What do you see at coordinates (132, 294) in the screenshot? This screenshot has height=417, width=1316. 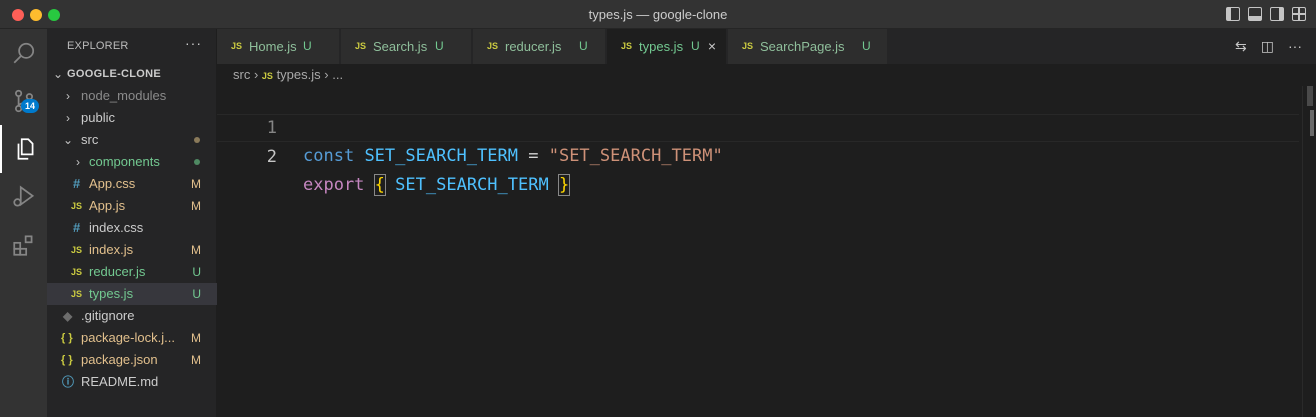 I see `tree-item-types-js: JS types.js U` at bounding box center [132, 294].